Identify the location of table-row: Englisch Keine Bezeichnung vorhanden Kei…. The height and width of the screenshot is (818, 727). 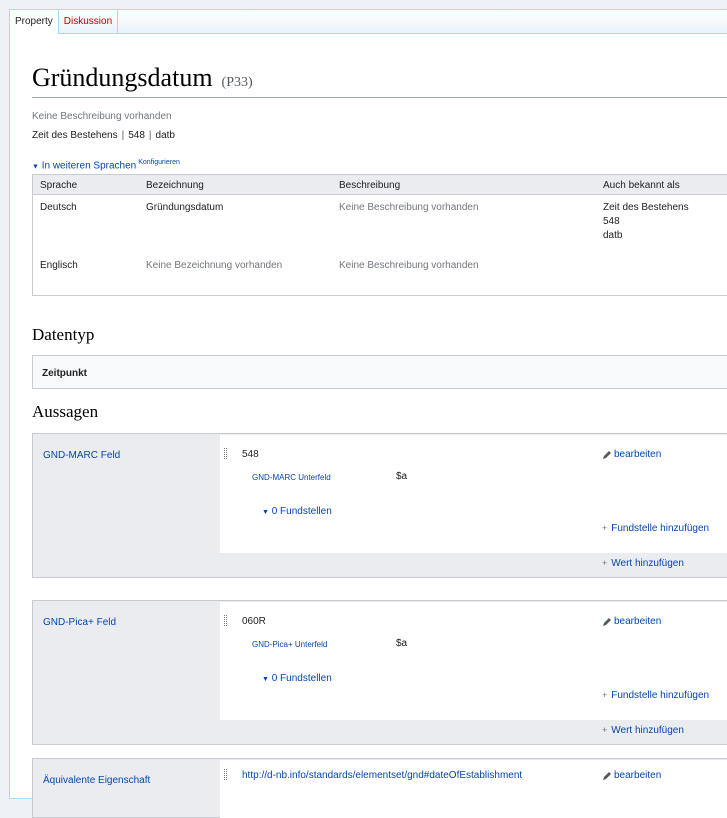
(380, 270).